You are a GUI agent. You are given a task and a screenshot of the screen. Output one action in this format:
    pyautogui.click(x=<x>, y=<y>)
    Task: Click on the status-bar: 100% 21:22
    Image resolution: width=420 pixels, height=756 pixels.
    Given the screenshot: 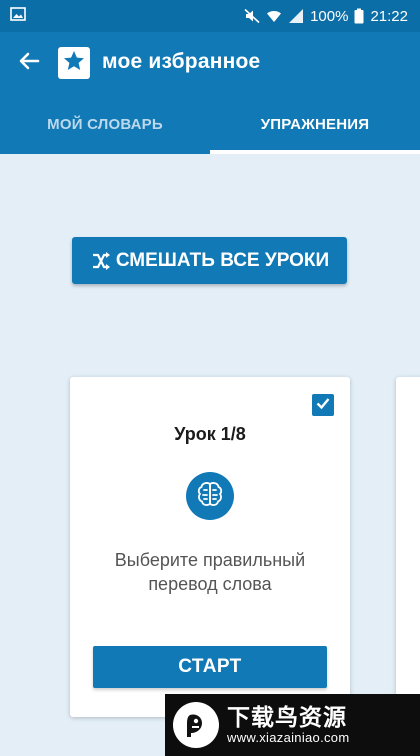 What is the action you would take?
    pyautogui.click(x=210, y=16)
    